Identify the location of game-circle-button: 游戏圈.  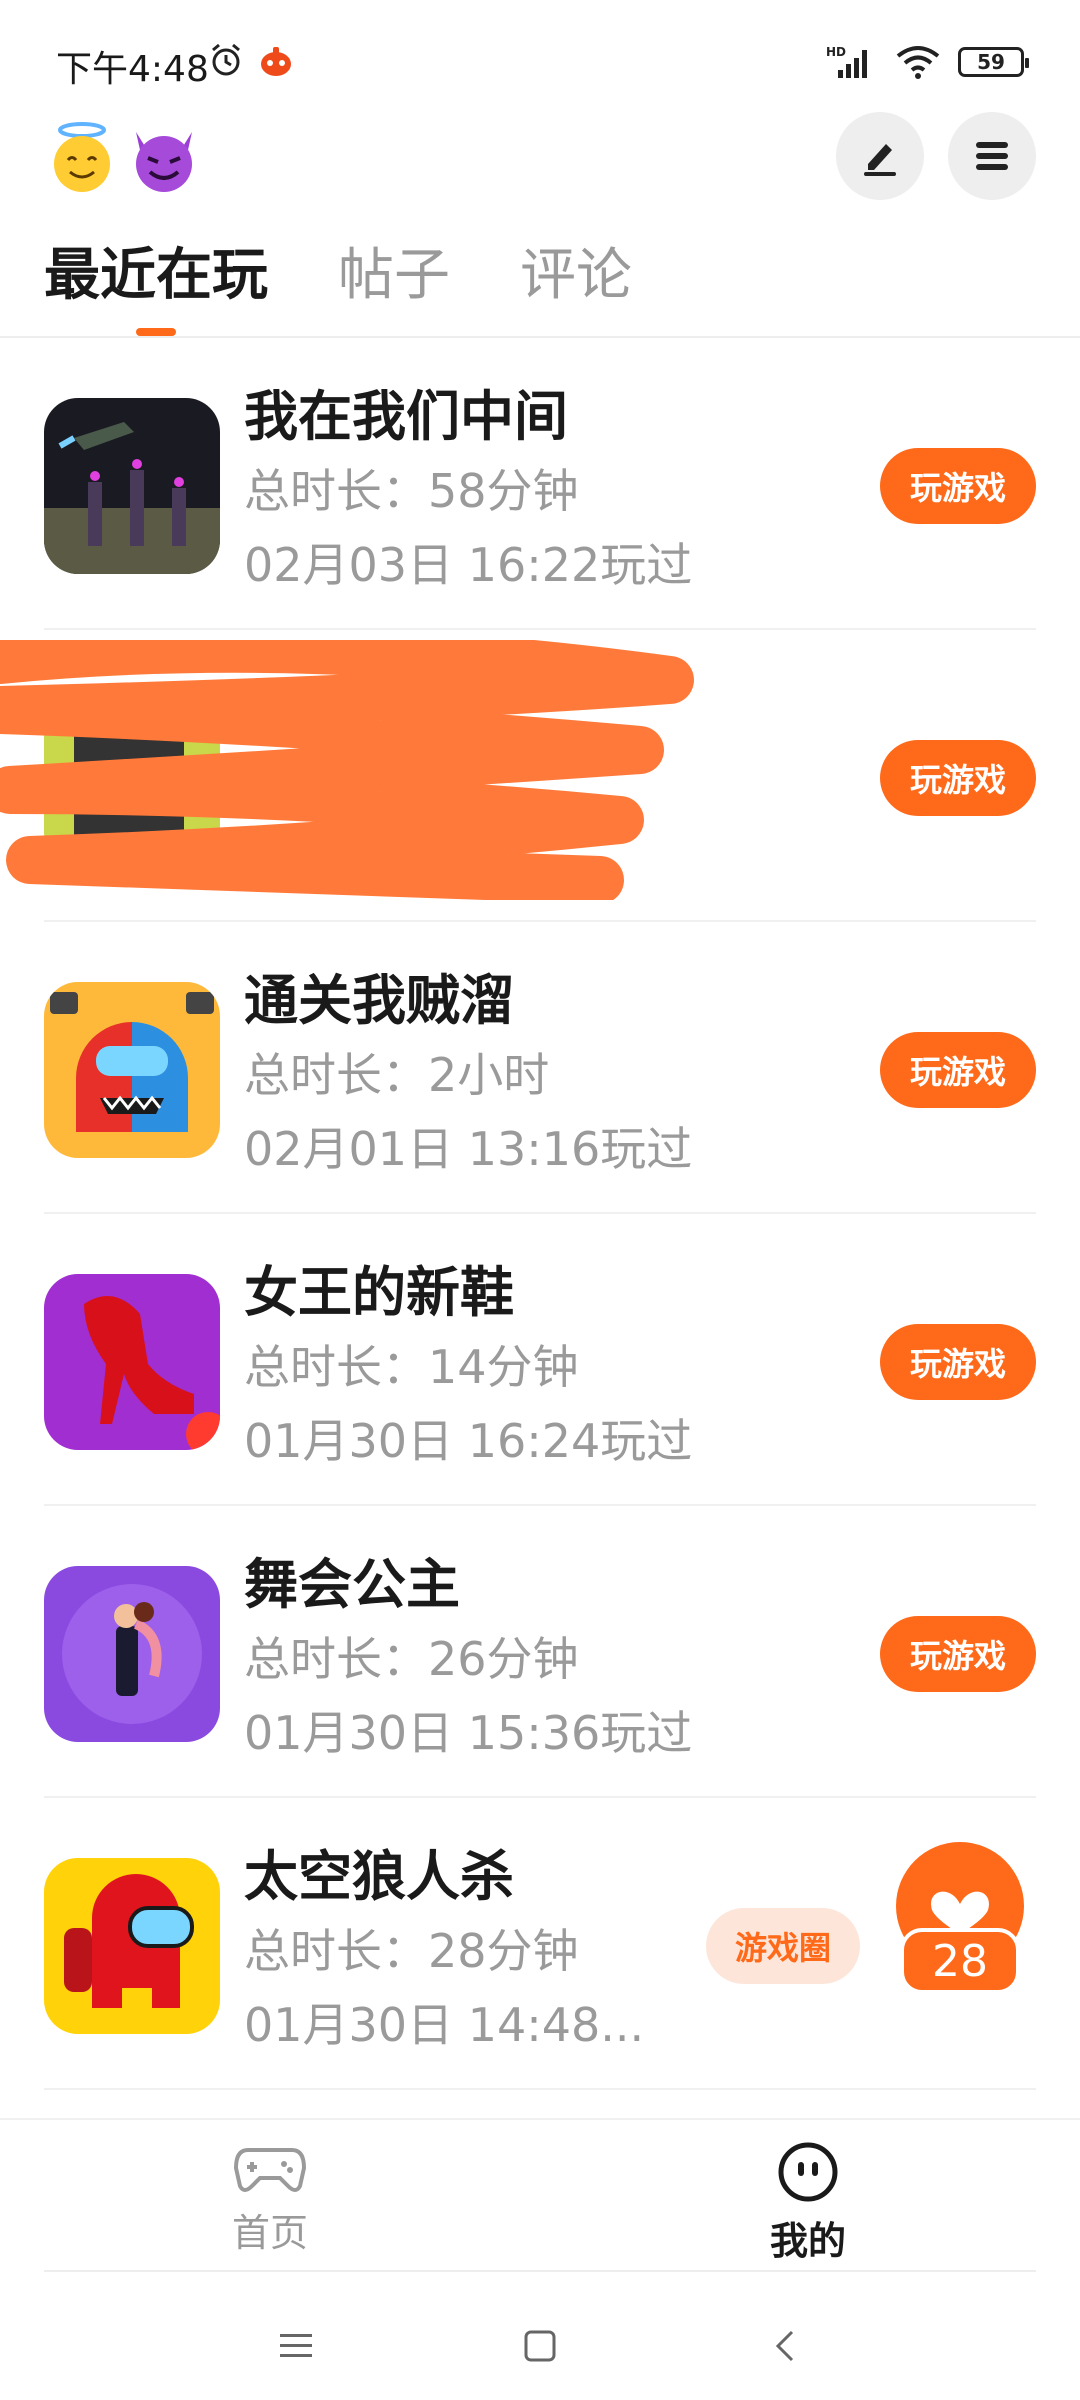
(783, 1946).